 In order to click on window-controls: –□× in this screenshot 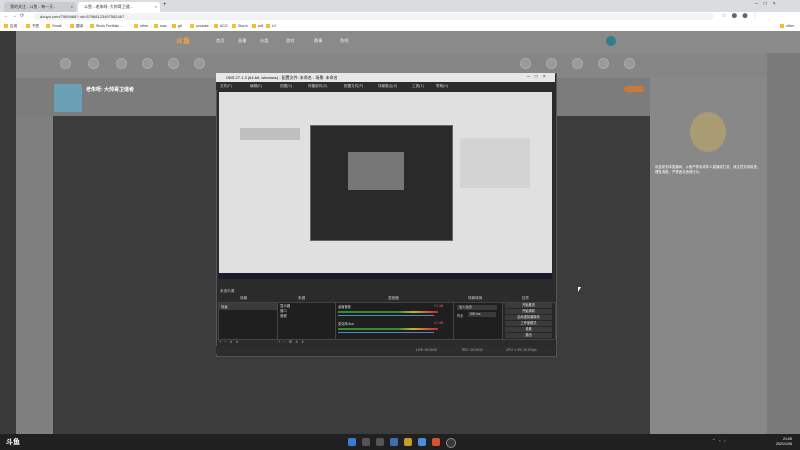, I will do `click(768, 4)`.